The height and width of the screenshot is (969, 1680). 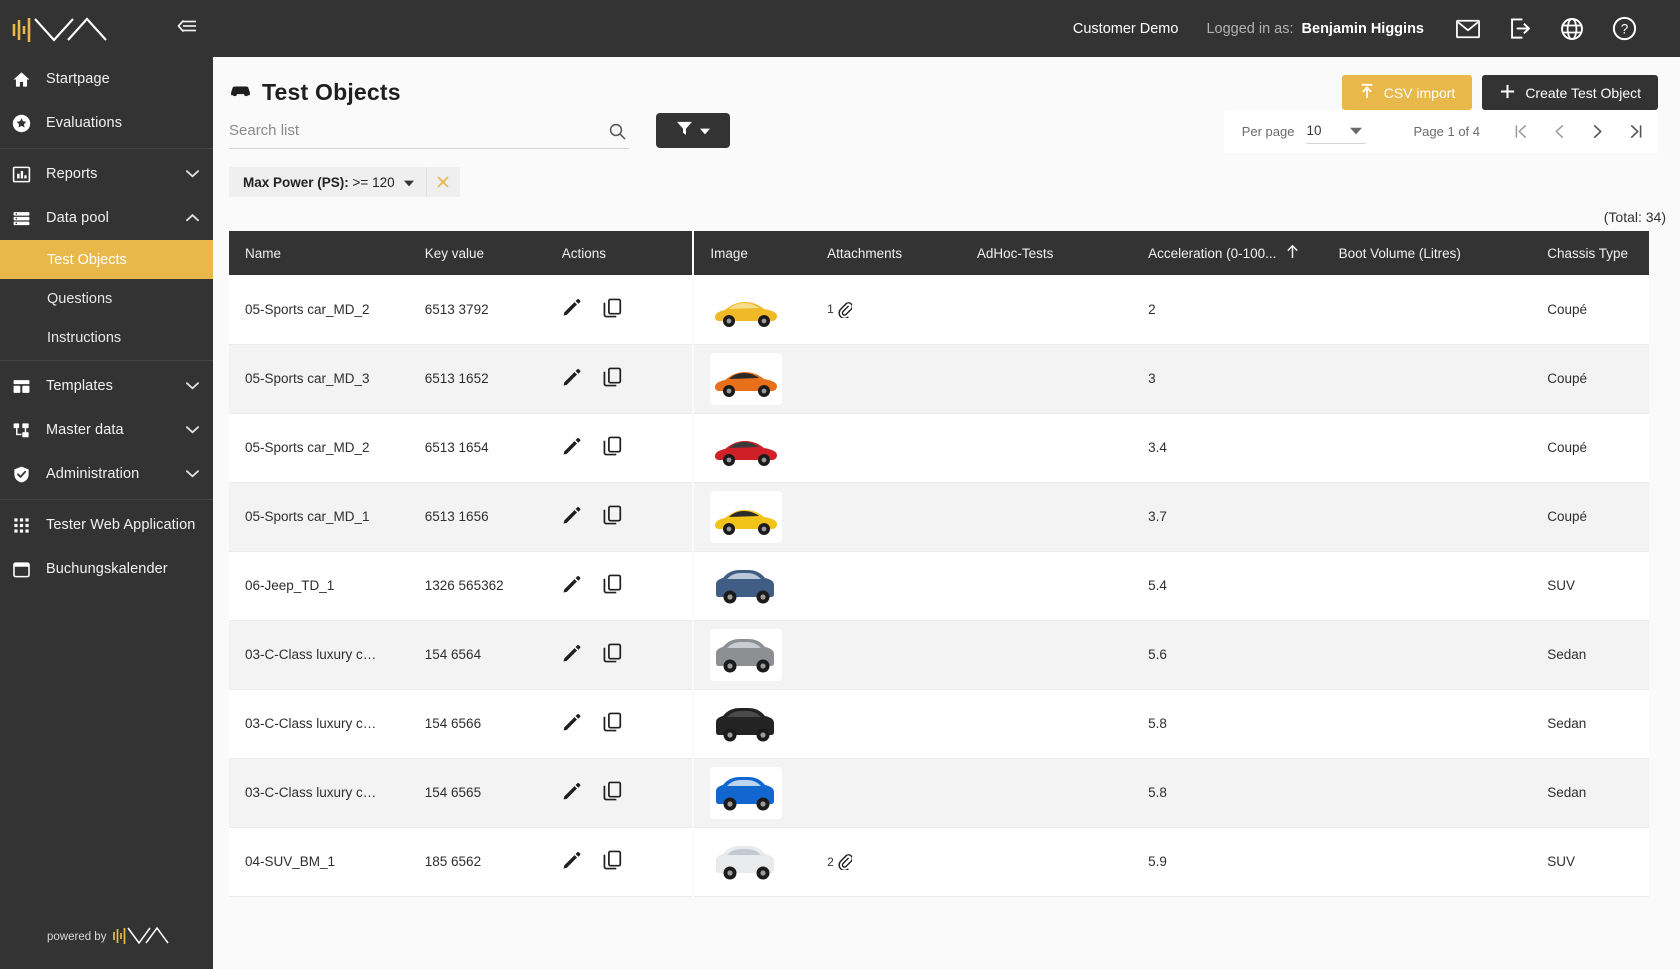 I want to click on powered-by-label: powered by, so click(x=77, y=936).